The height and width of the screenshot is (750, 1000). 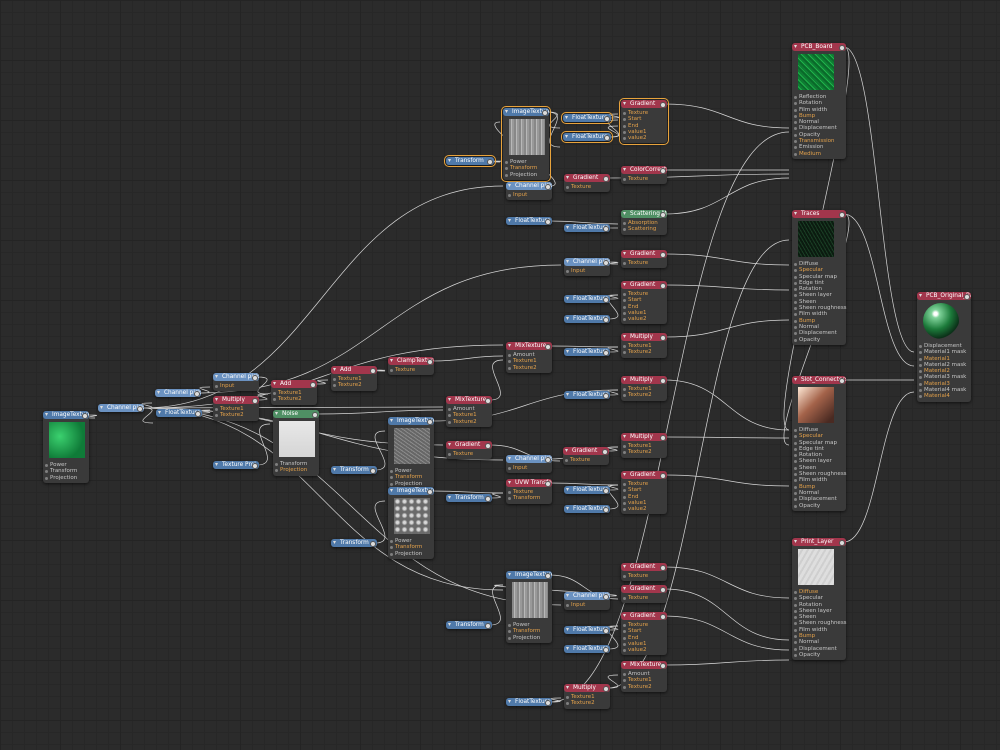 I want to click on node-clamptexture: ClampTexture Texture, so click(x=411, y=366).